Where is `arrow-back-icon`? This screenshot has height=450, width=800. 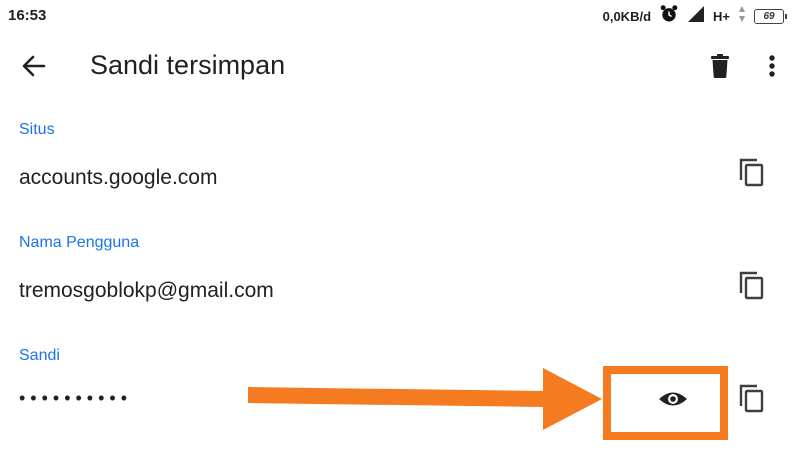 arrow-back-icon is located at coordinates (34, 72).